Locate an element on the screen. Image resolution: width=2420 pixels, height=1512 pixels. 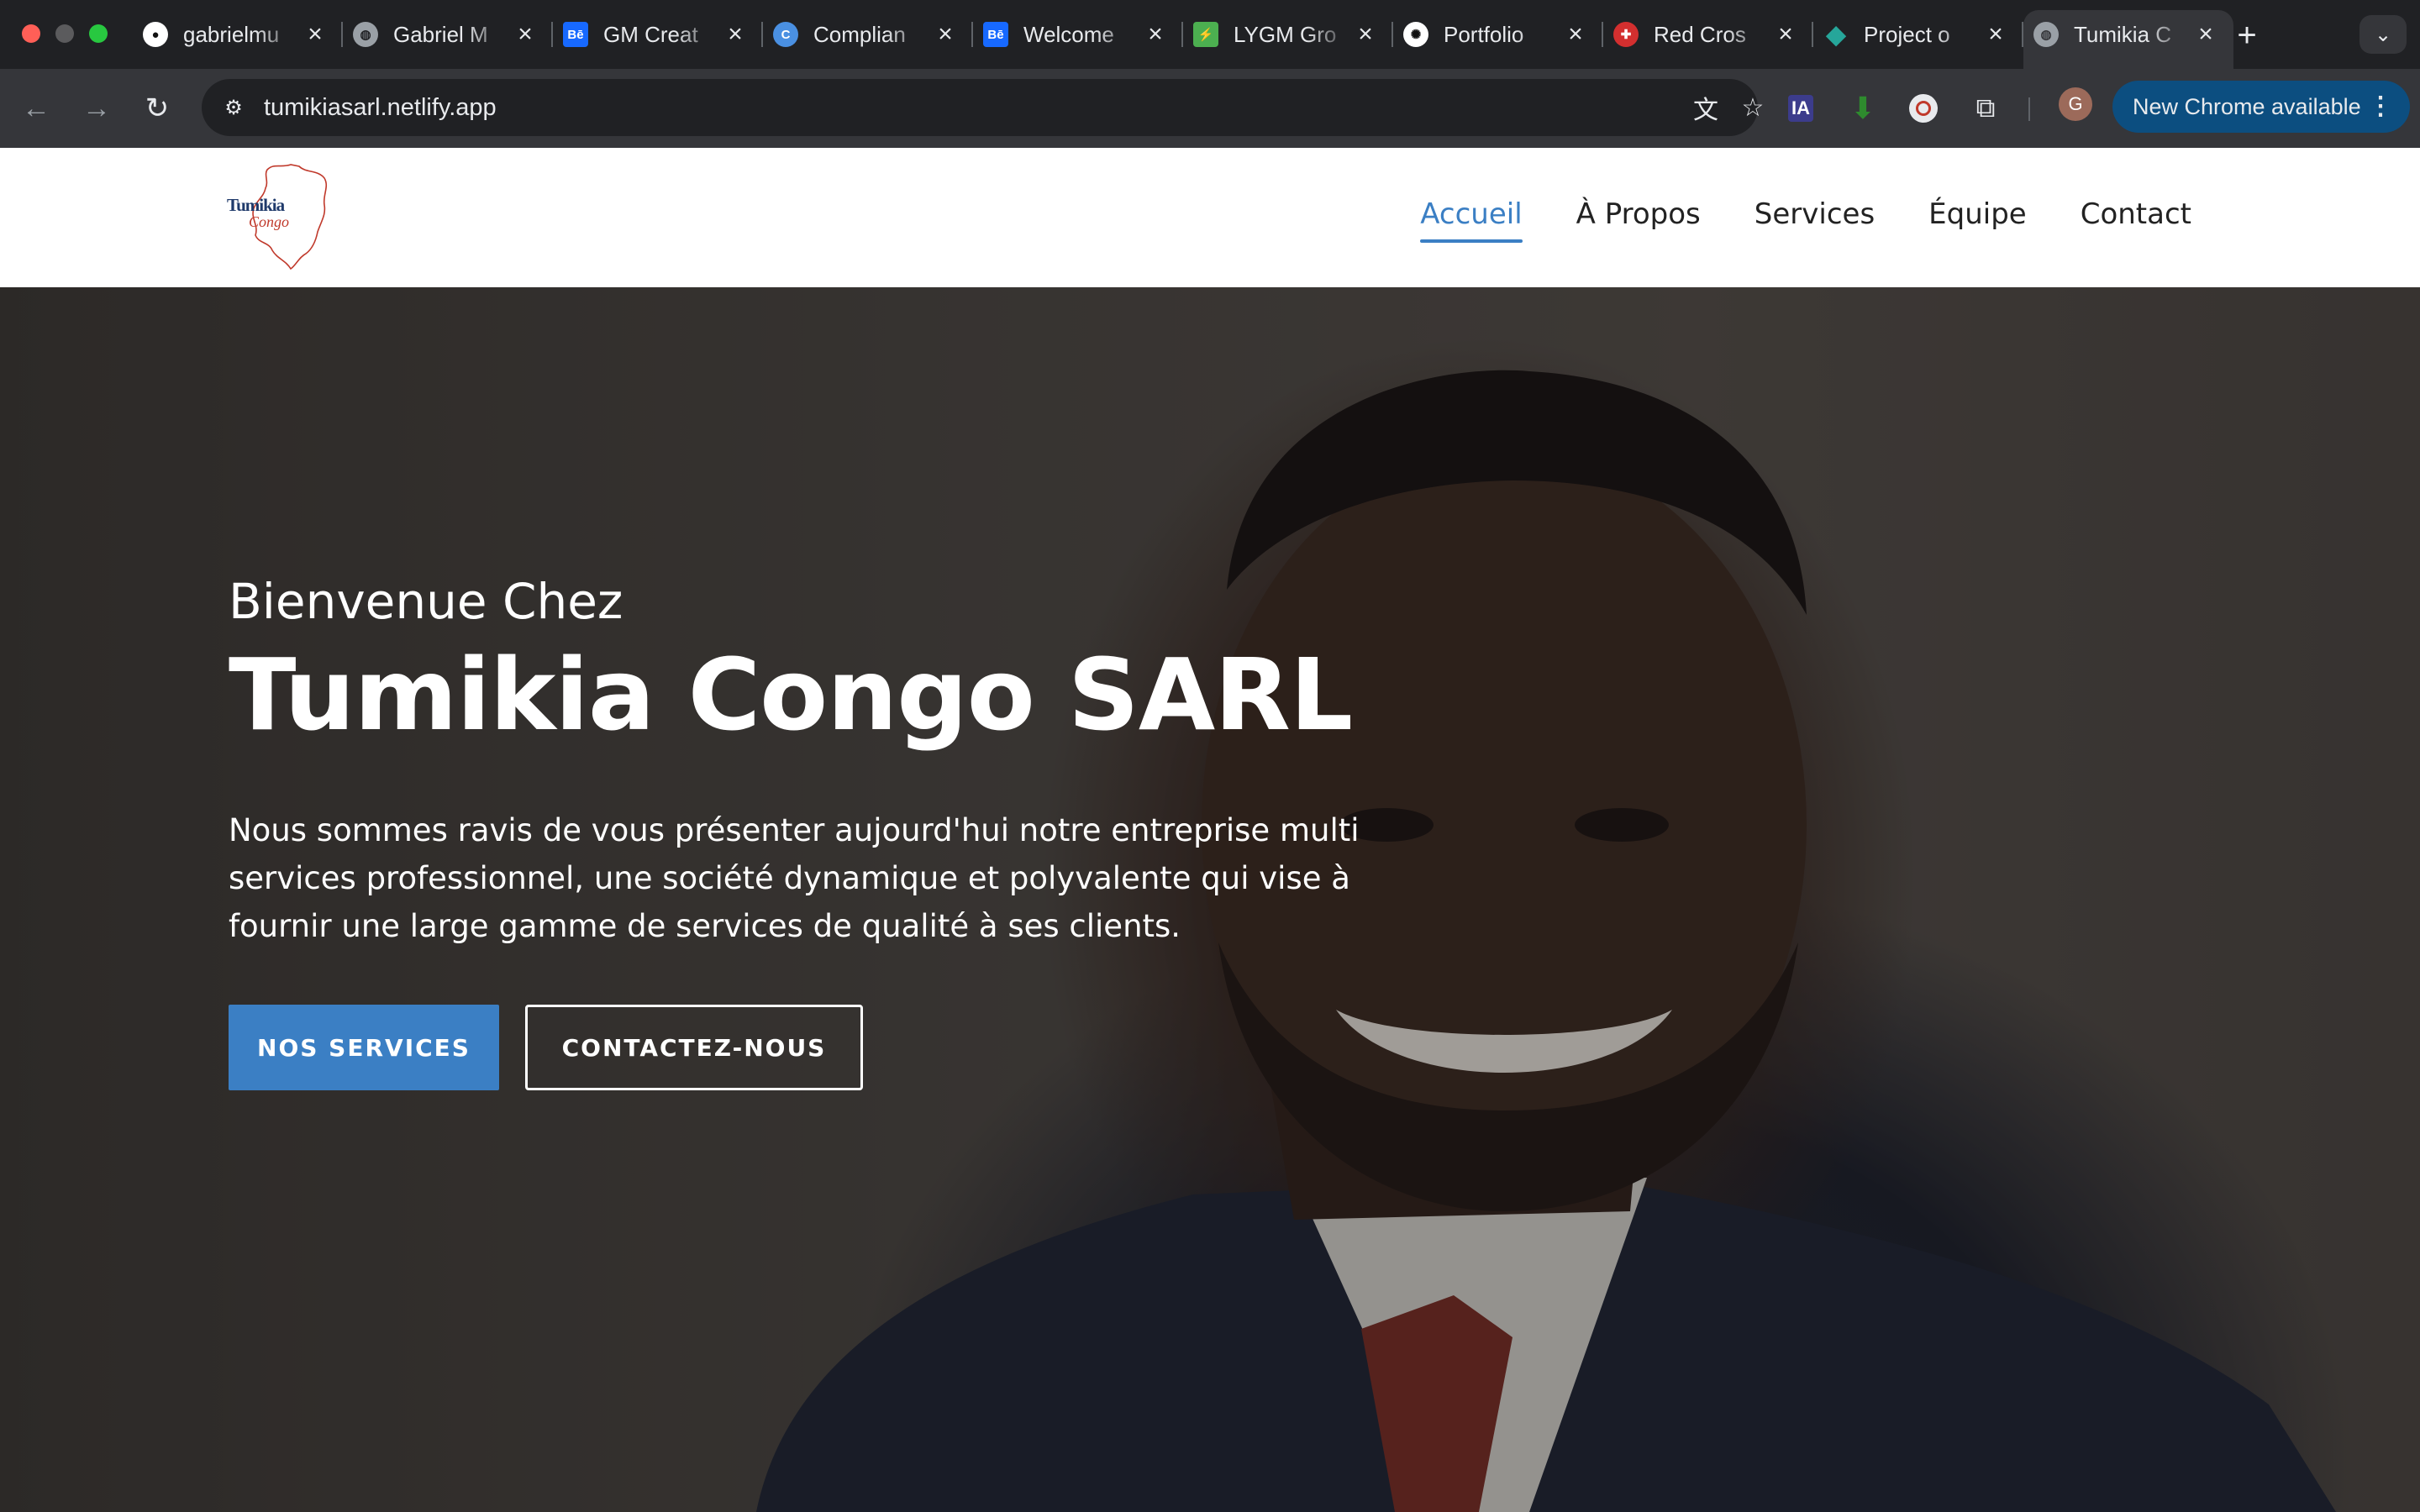
tab-title: GM Creat is located at coordinates (650, 34).